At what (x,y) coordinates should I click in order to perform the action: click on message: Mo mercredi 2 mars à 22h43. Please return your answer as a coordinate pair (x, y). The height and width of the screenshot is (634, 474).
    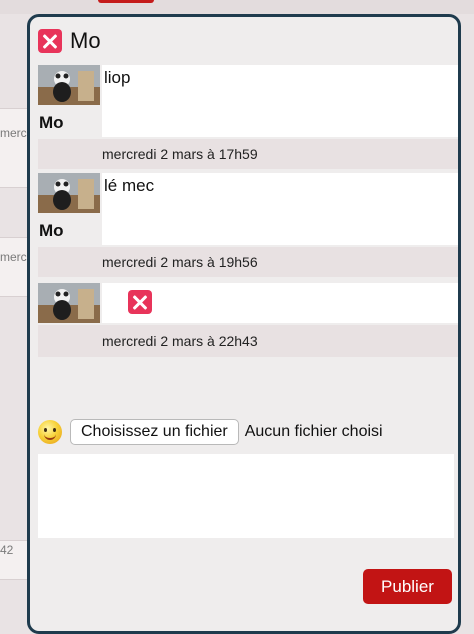
    Looking at the image, I should click on (248, 321).